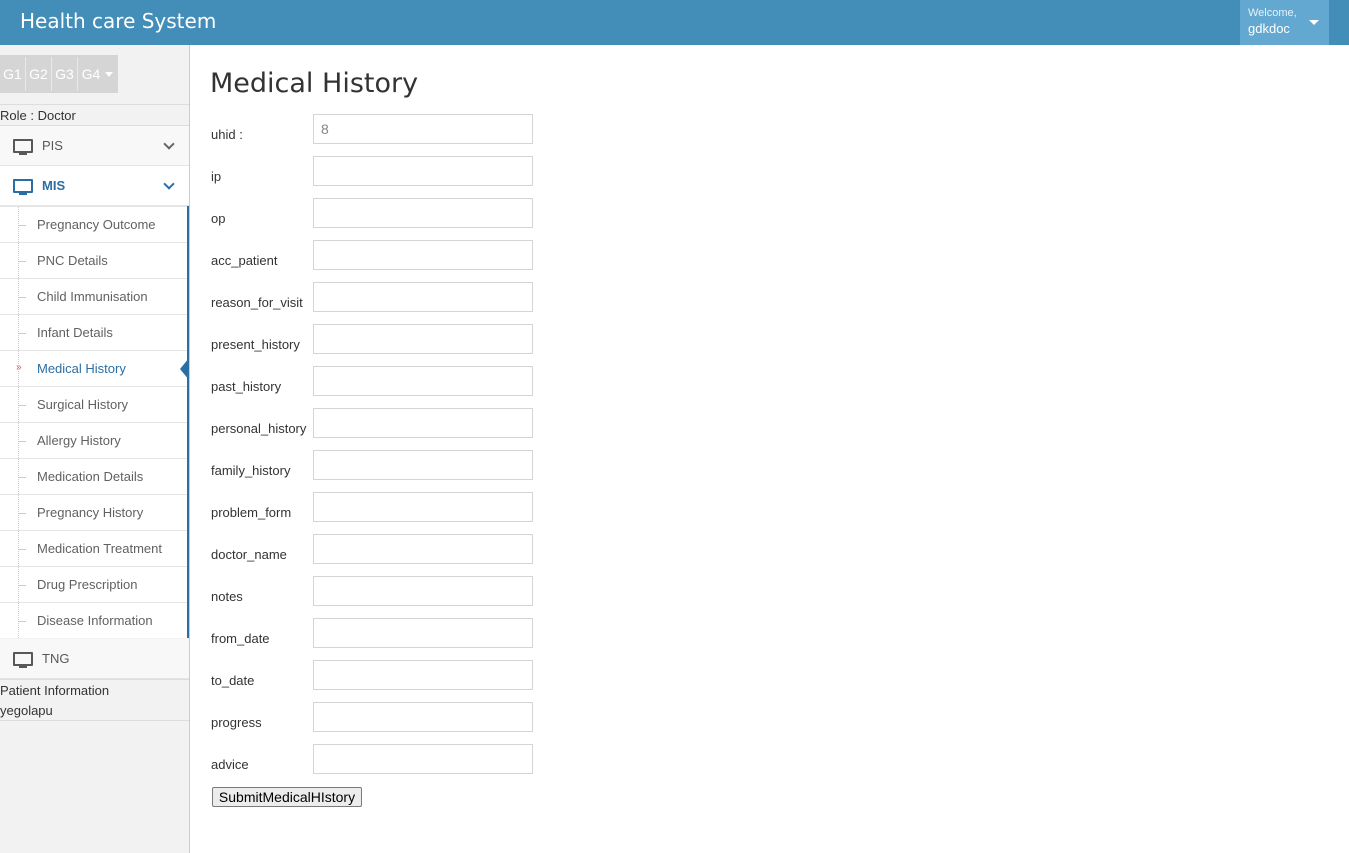  What do you see at coordinates (255, 344) in the screenshot?
I see `present-history-label: present_history` at bounding box center [255, 344].